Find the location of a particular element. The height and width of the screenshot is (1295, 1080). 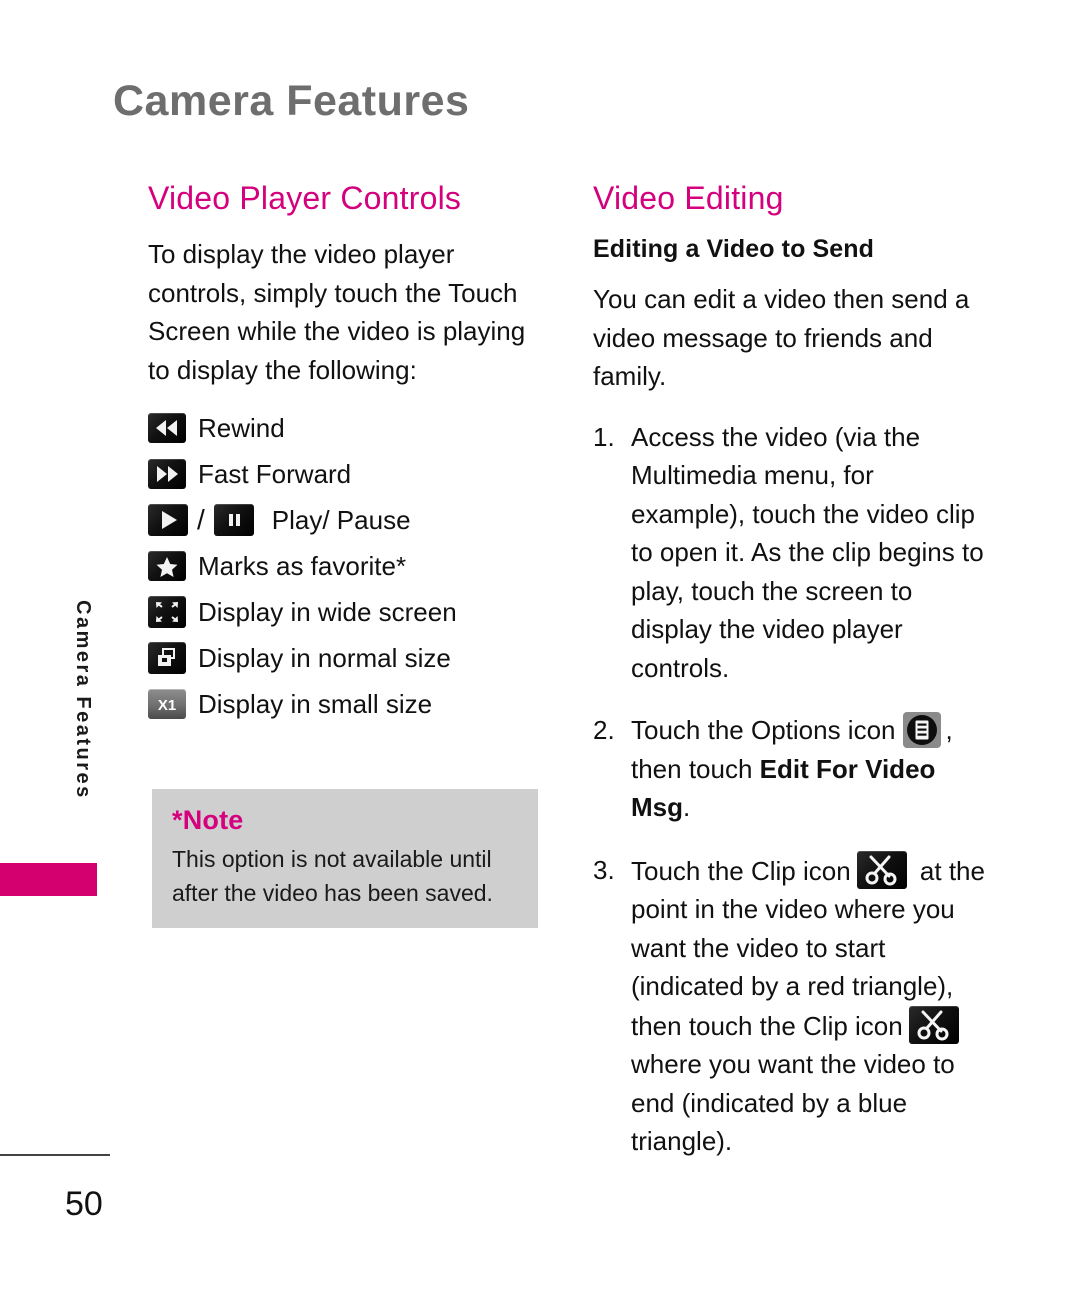

step-2-text-part-1: Touch the Options icon is located at coordinates (763, 730).